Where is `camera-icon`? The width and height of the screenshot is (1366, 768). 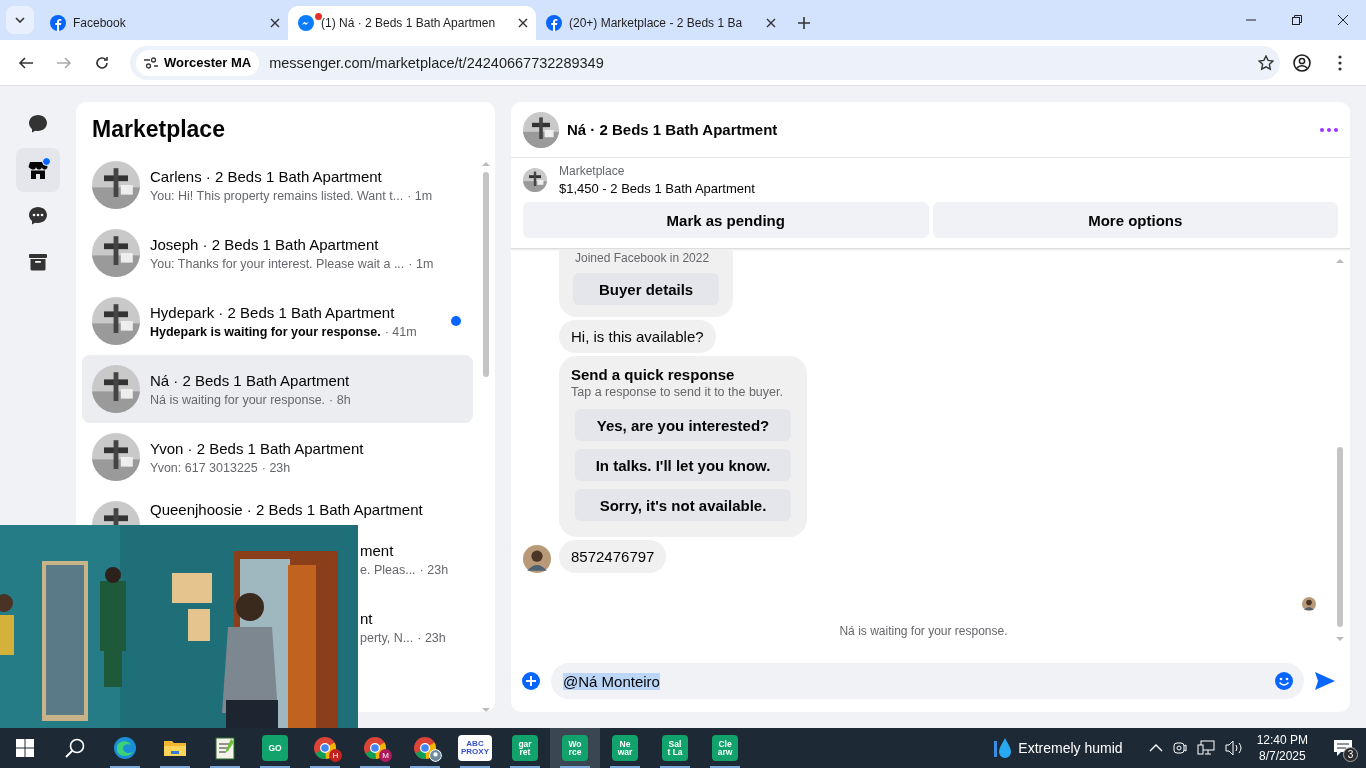 camera-icon is located at coordinates (1179, 748).